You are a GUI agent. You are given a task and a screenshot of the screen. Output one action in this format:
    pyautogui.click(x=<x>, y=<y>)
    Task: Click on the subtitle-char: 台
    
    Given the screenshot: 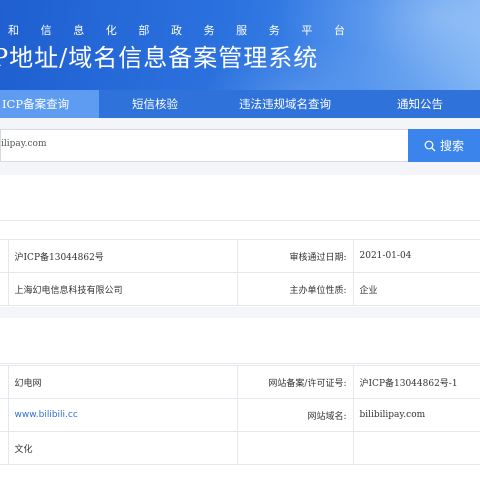 What is the action you would take?
    pyautogui.click(x=339, y=30)
    